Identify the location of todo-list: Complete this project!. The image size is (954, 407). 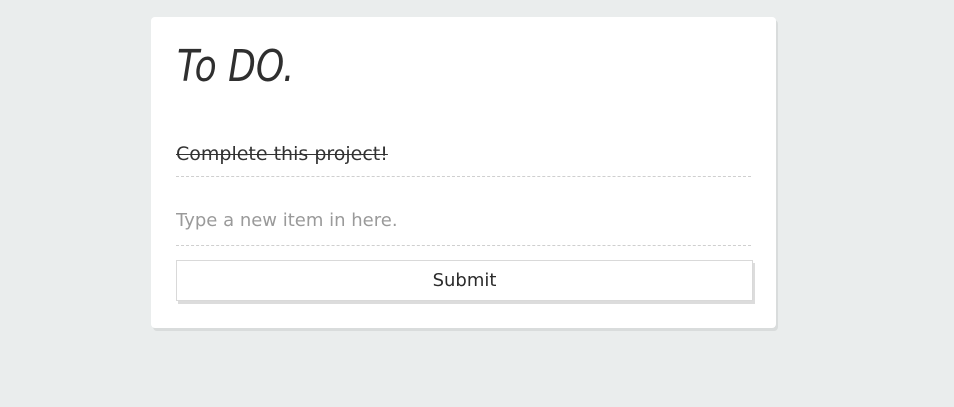
(463, 156).